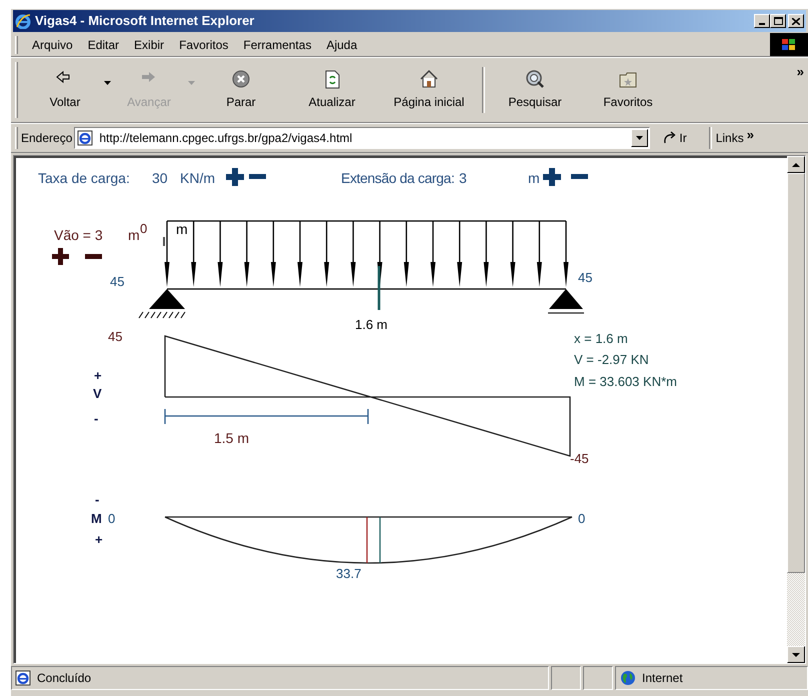  Describe the element at coordinates (362, 138) in the screenshot. I see `address-field: http://telemann.cpgec.ufrgs.br/gpa2/vigas4.html` at that location.